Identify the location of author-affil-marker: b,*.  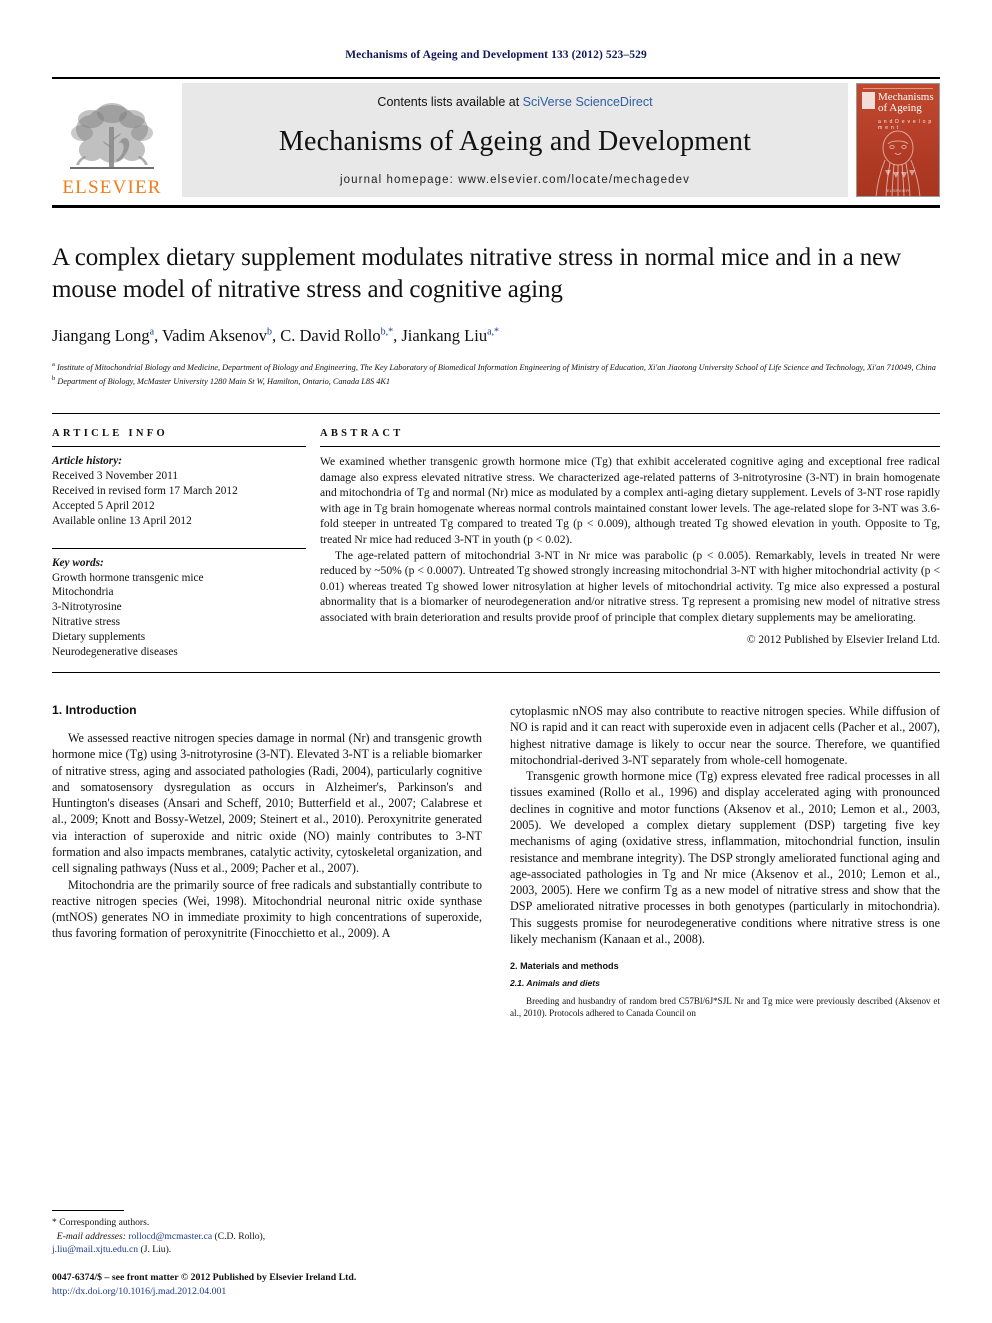
(387, 332).